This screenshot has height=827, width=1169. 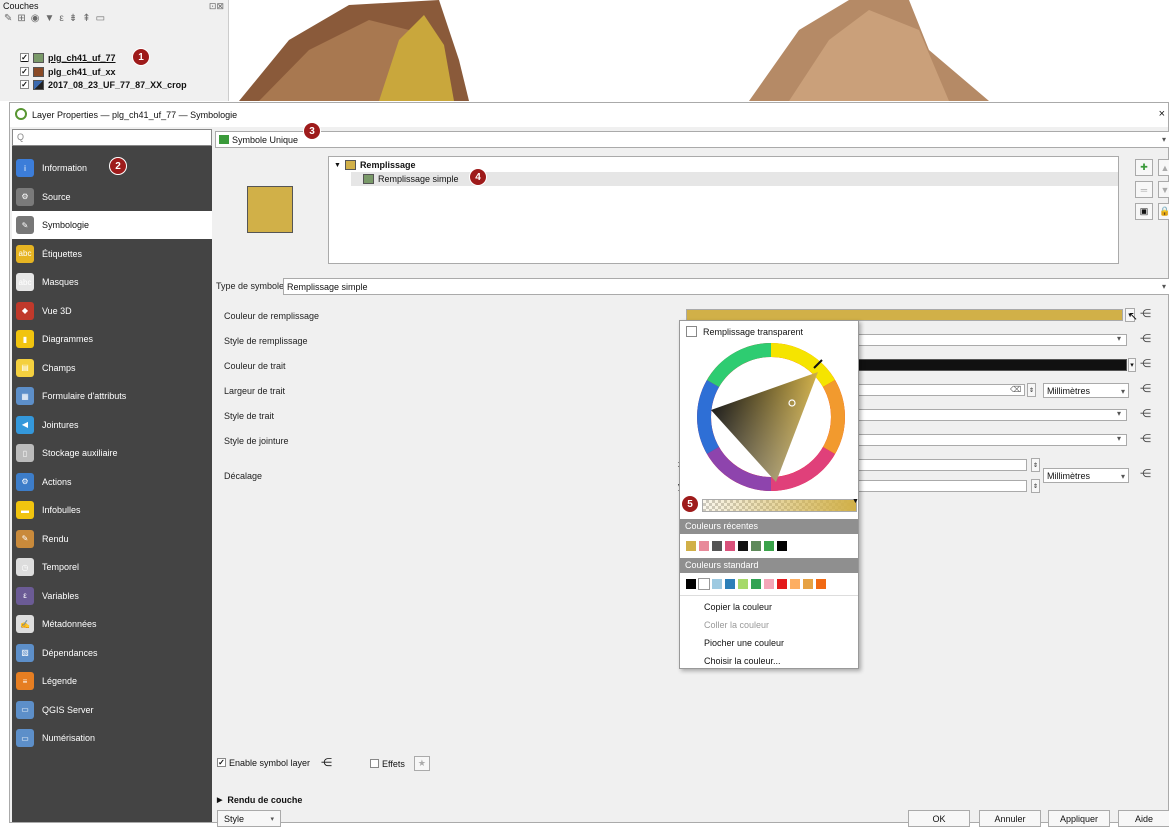 I want to click on remove-symbol-layer-button: ═, so click(x=1144, y=189).